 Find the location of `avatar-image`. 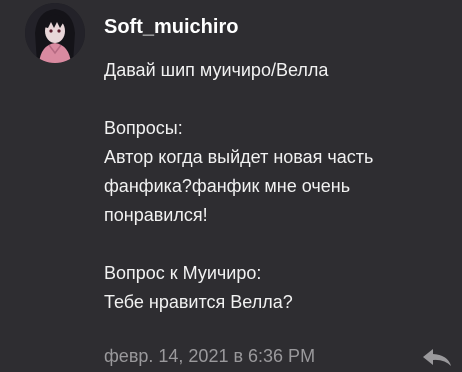

avatar-image is located at coordinates (55, 33).